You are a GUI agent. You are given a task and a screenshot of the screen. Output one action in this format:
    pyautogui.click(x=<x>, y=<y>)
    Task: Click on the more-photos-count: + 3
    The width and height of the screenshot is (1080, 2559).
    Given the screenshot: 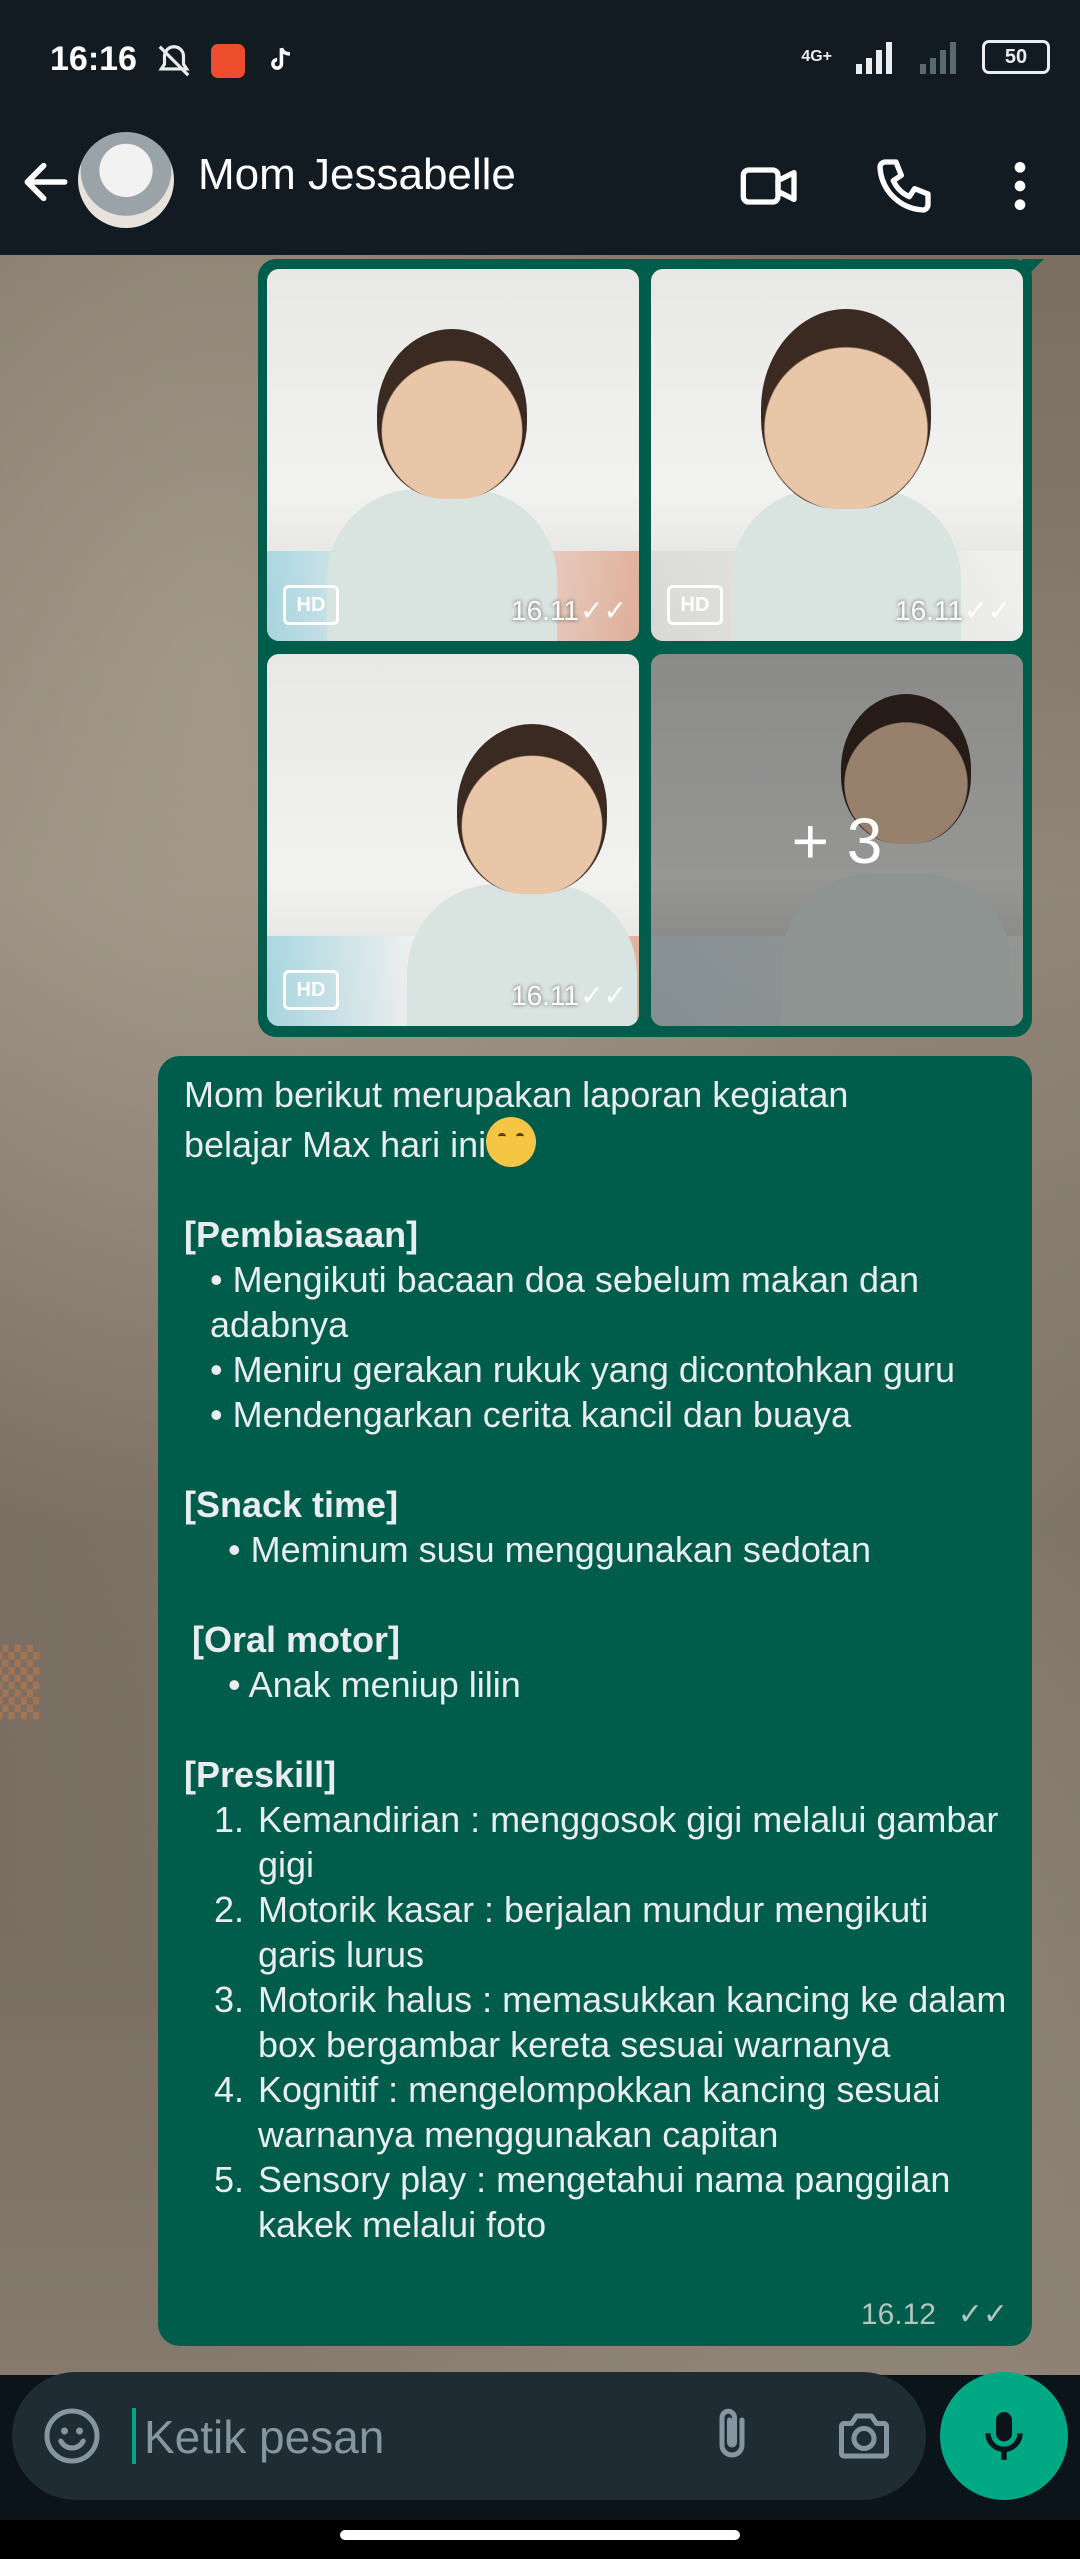 What is the action you would take?
    pyautogui.click(x=837, y=841)
    